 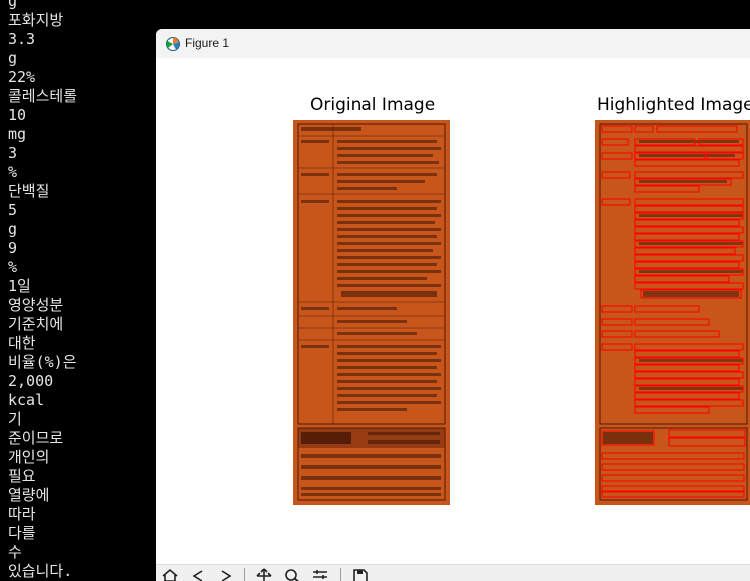 I want to click on terminal-line: 수, so click(x=15, y=552).